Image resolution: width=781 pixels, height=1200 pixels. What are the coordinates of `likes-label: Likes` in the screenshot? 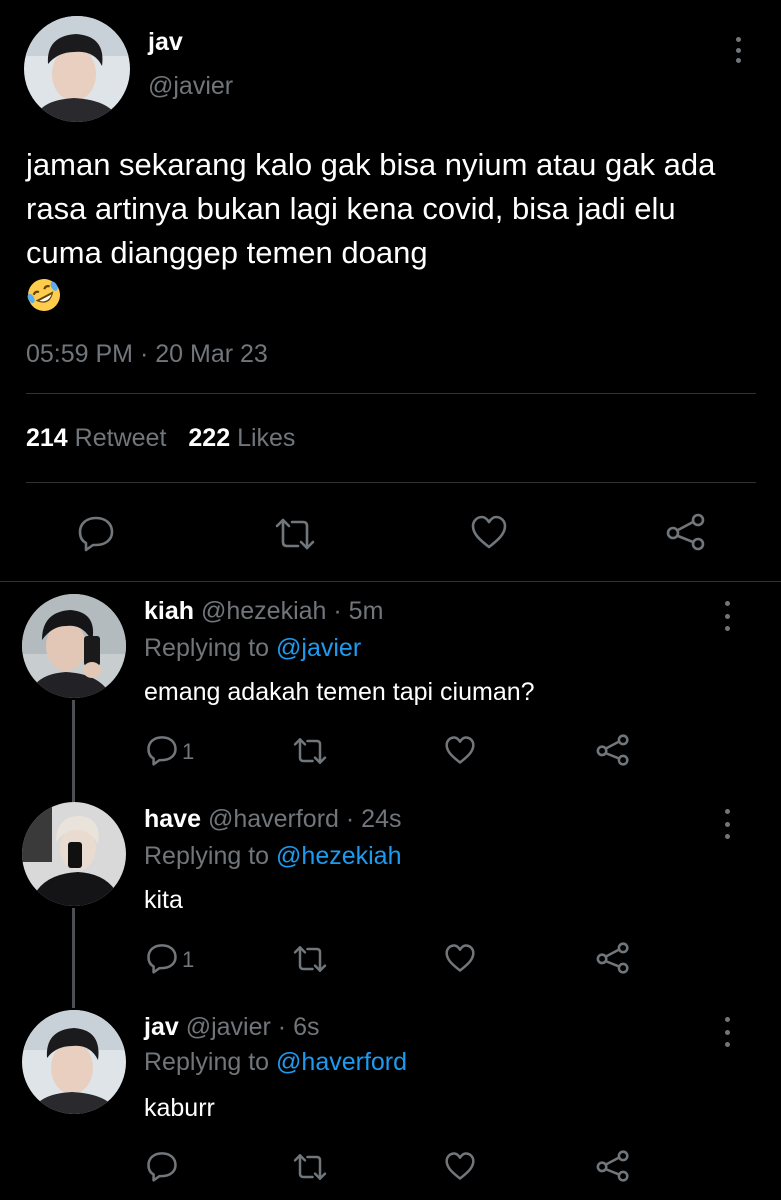 It's located at (266, 438).